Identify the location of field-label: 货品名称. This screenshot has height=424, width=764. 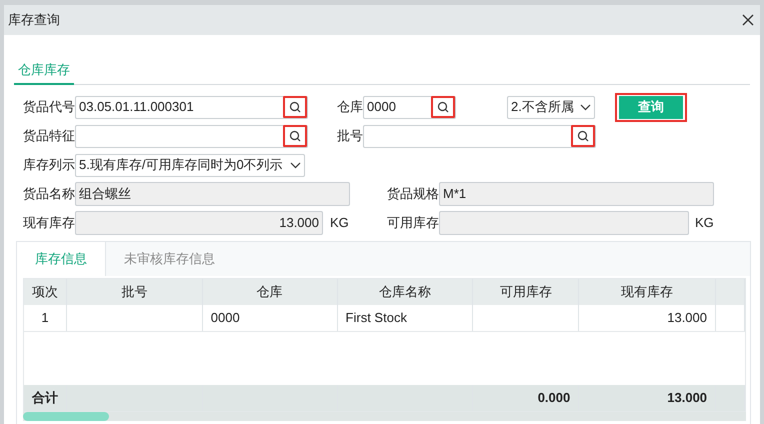
(49, 194).